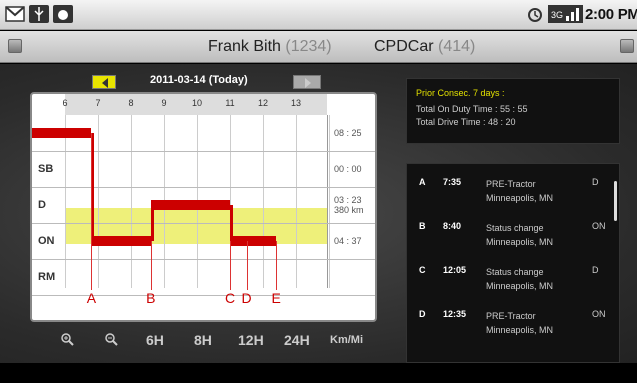 This screenshot has width=637, height=383. I want to click on event-list-item: A 7:35 PRE-Tractor Minneapolis, MN D, so click(513, 195).